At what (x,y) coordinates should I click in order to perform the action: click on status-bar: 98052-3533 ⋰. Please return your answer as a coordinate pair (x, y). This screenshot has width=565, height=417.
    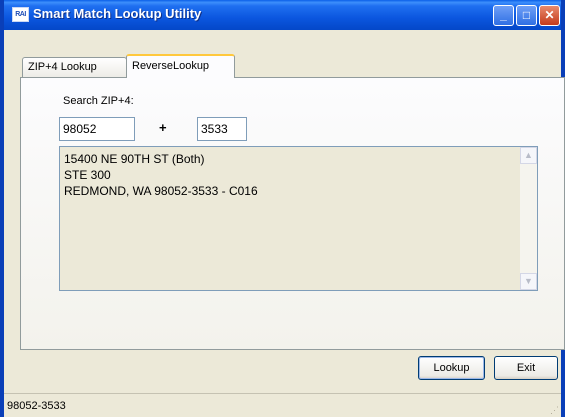
    Looking at the image, I should click on (282, 405).